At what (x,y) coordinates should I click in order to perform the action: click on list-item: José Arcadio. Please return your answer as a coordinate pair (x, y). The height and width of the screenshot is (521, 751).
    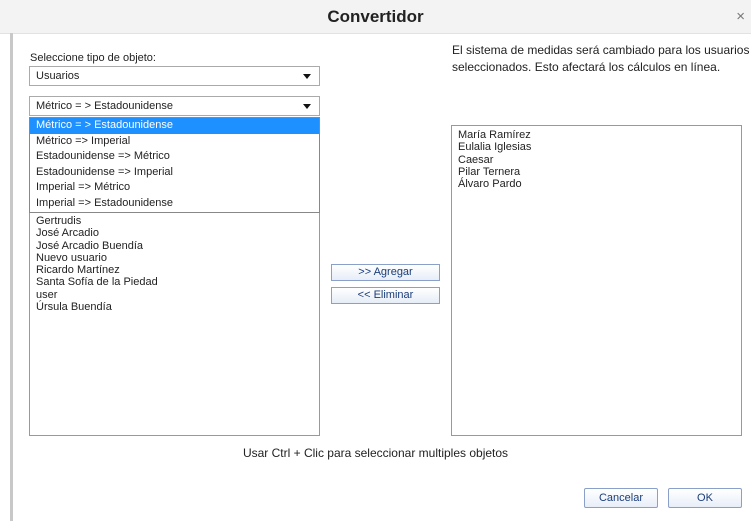
    Looking at the image, I should click on (174, 233).